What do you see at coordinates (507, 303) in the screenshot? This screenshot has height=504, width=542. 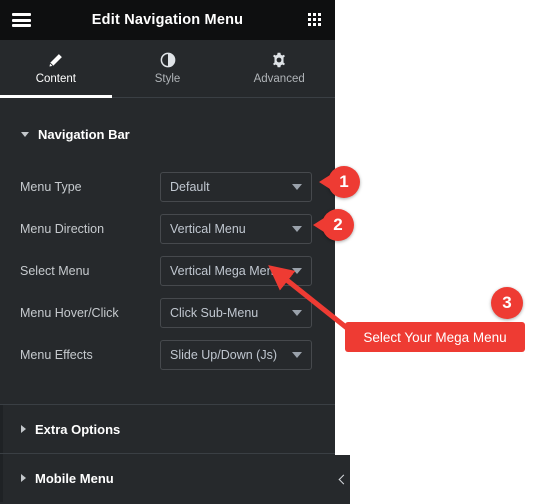 I see `annotation-badge-3: 3` at bounding box center [507, 303].